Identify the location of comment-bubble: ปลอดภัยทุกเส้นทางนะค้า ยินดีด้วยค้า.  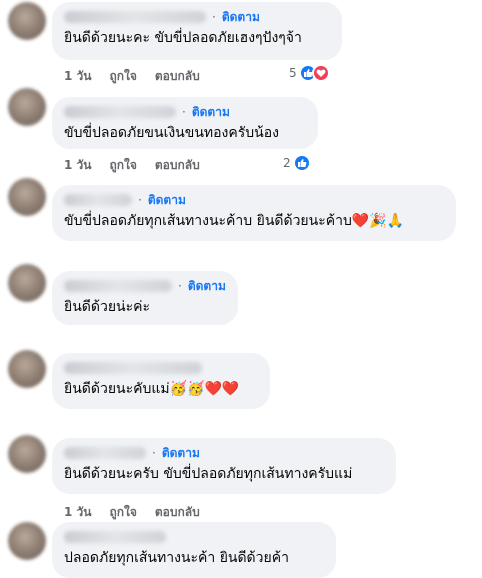
(194, 550).